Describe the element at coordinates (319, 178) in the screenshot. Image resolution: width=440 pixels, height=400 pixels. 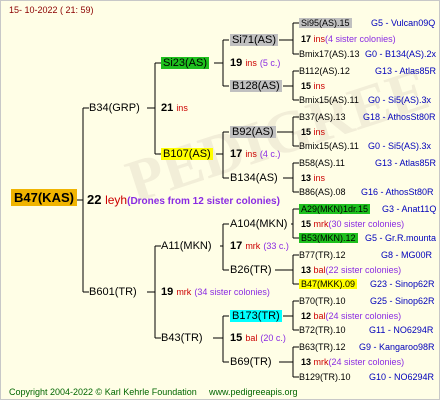
I see `gen3-tag-3: ins` at that location.